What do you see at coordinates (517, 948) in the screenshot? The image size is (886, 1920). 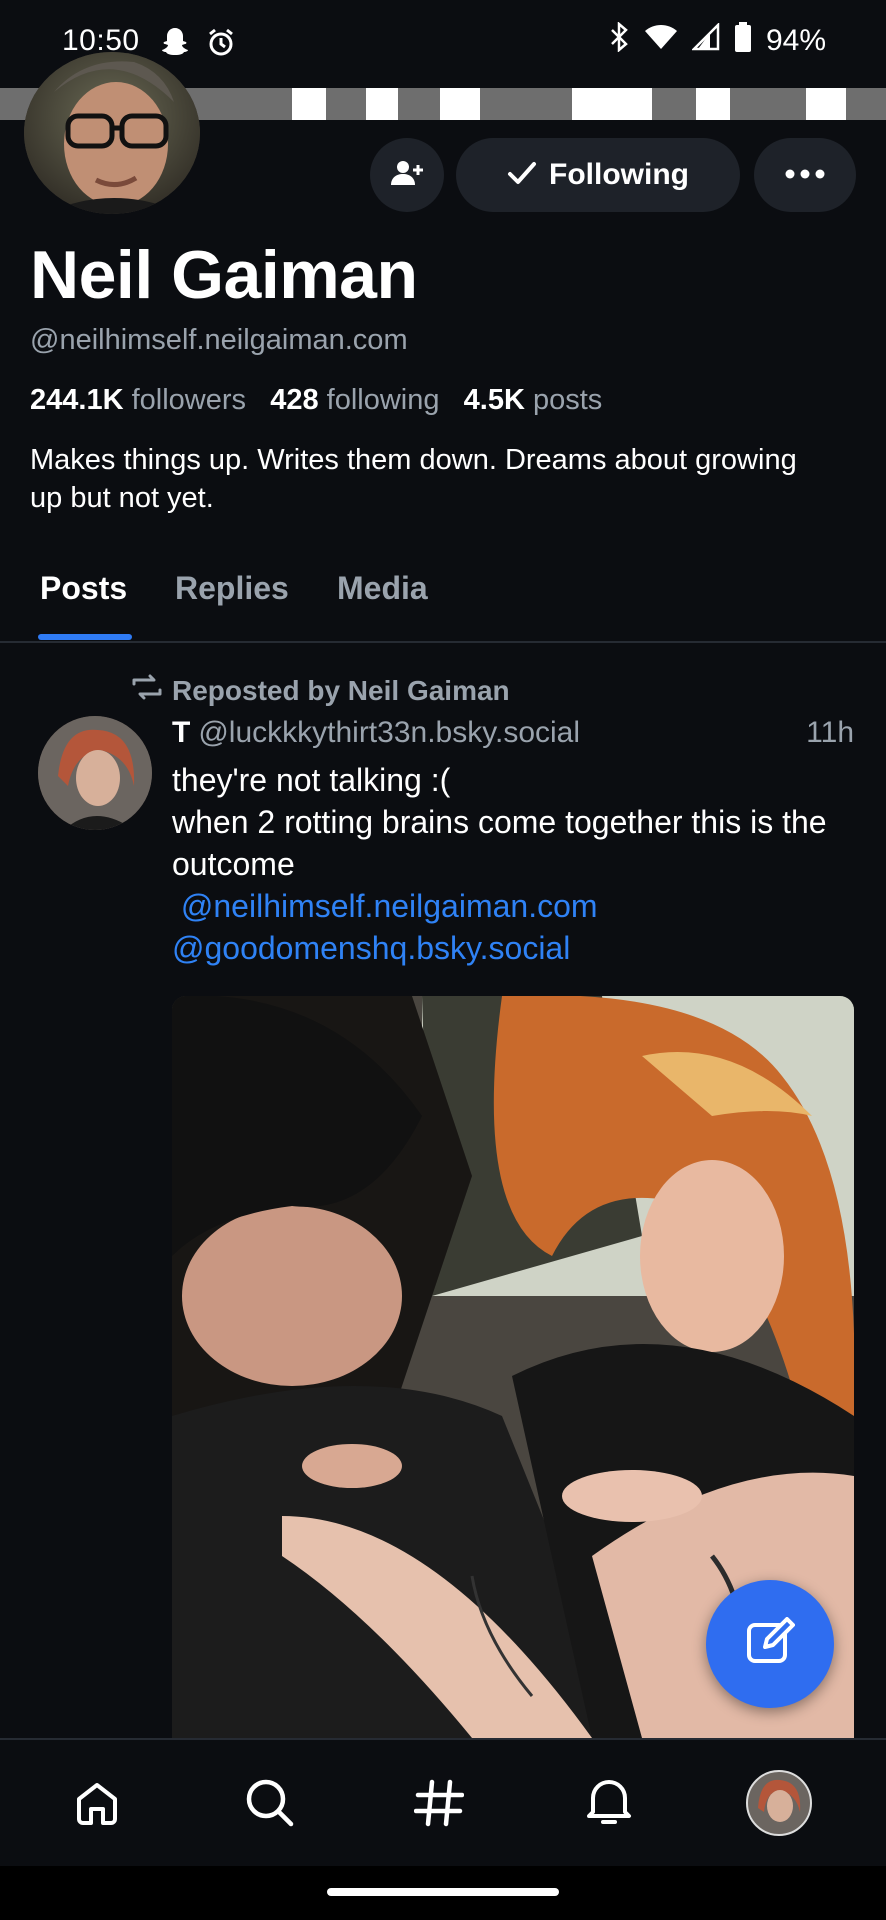 I see `mention-link: @goodomenshq.bsky.social` at bounding box center [517, 948].